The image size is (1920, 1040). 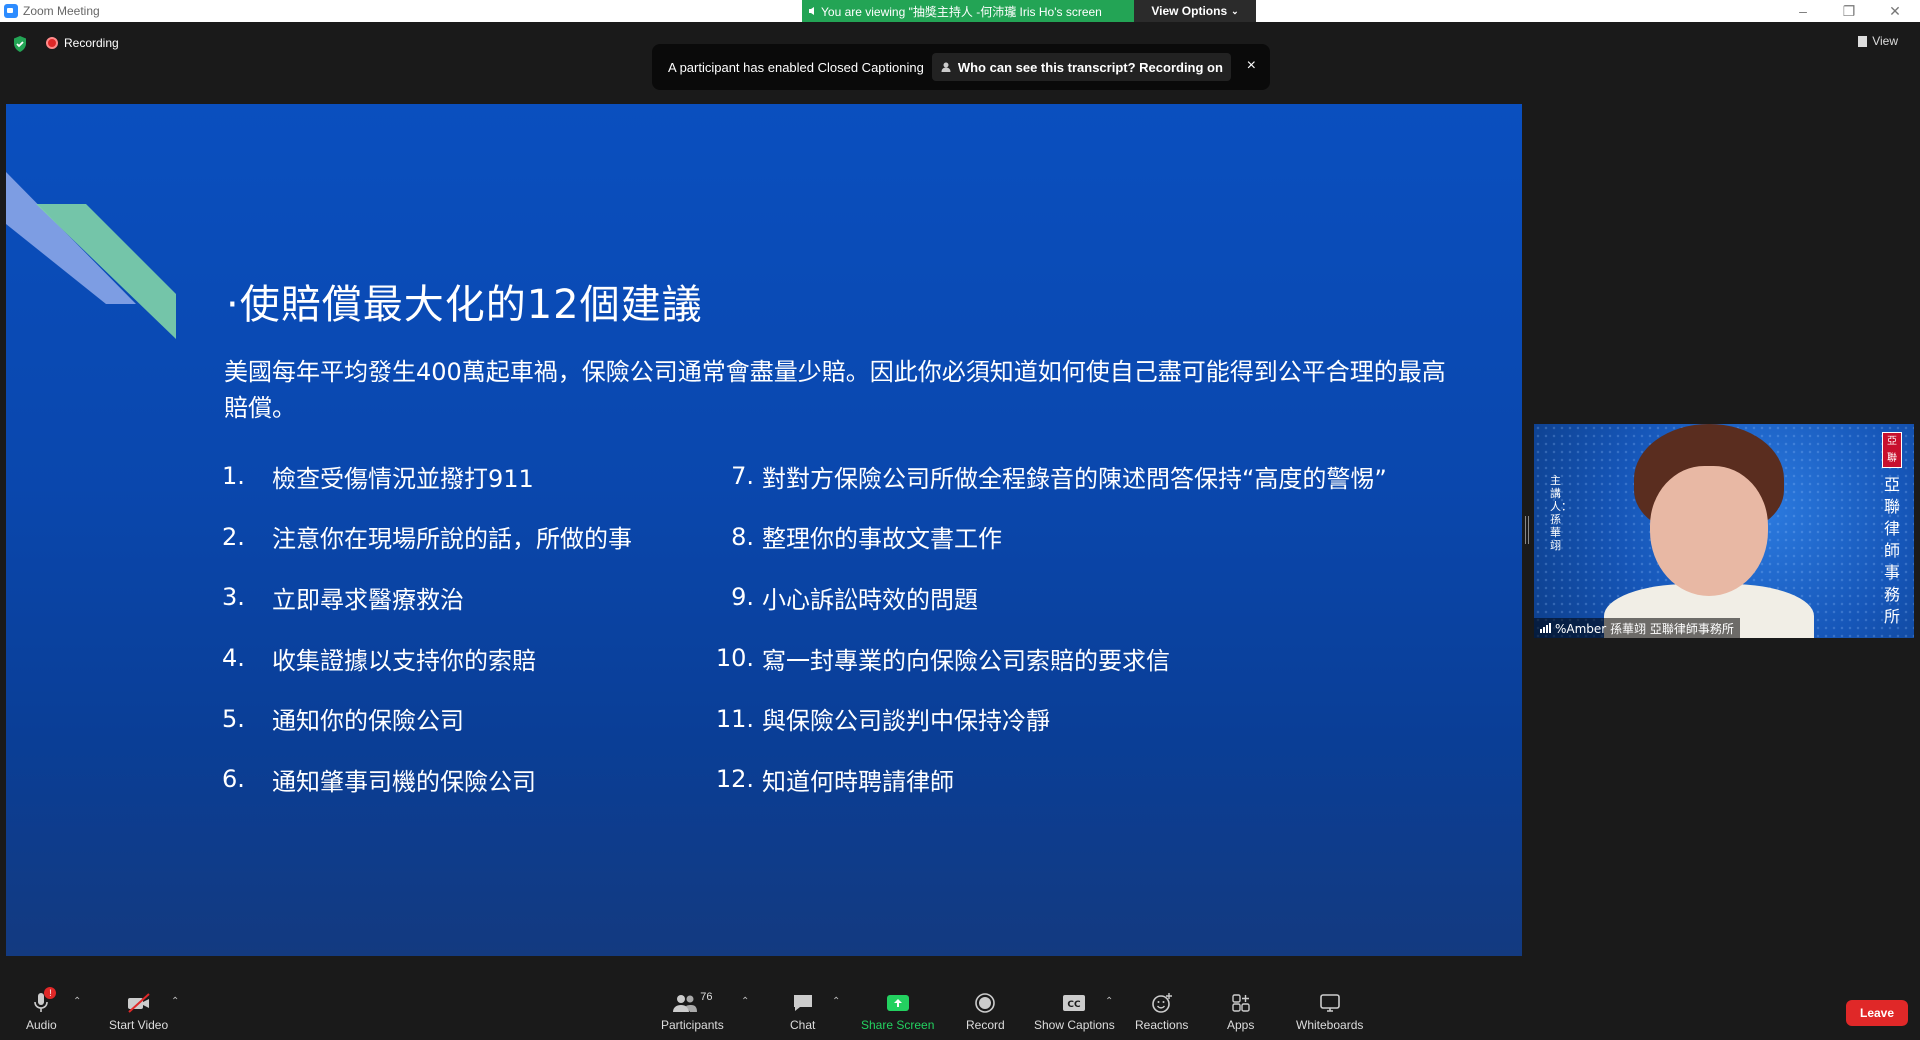 What do you see at coordinates (41, 1009) in the screenshot?
I see `audio-button: ! Audio` at bounding box center [41, 1009].